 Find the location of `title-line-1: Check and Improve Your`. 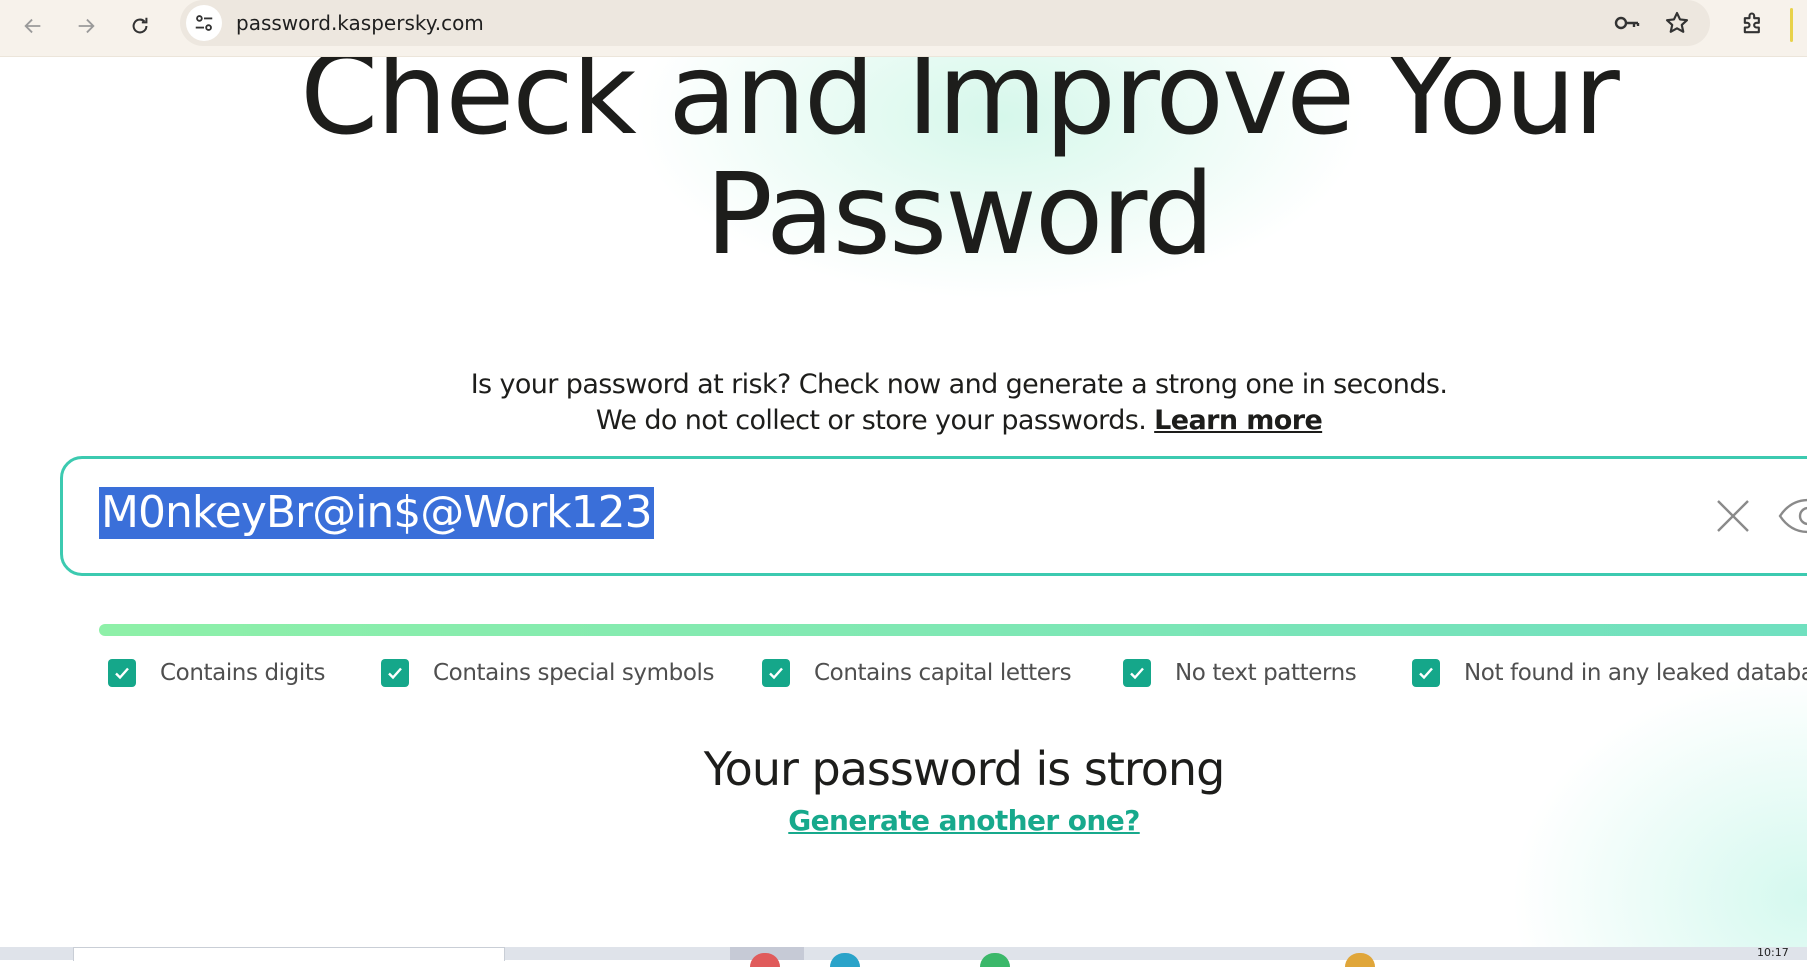

title-line-1: Check and Improve Your is located at coordinates (960, 108).